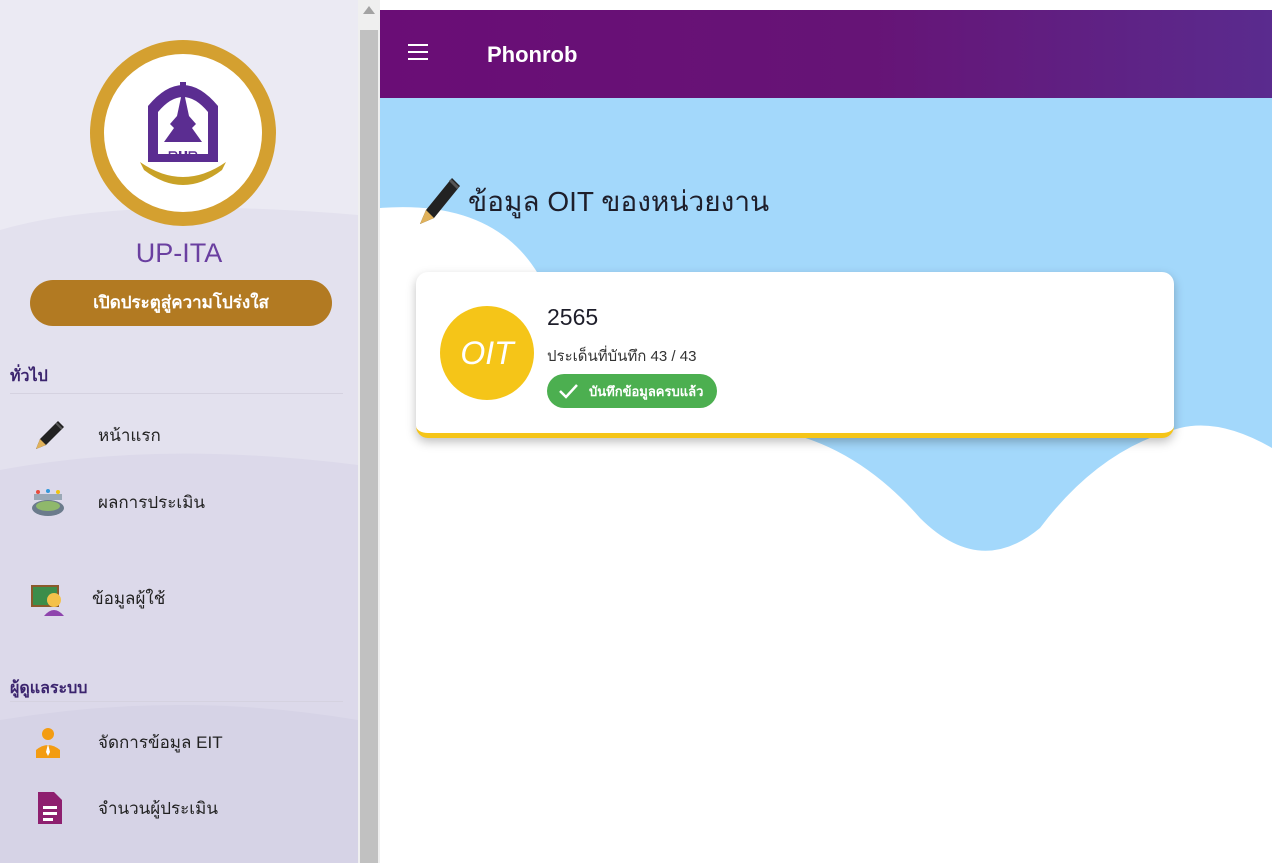 The height and width of the screenshot is (863, 1272). What do you see at coordinates (48, 808) in the screenshot?
I see `document-icon` at bounding box center [48, 808].